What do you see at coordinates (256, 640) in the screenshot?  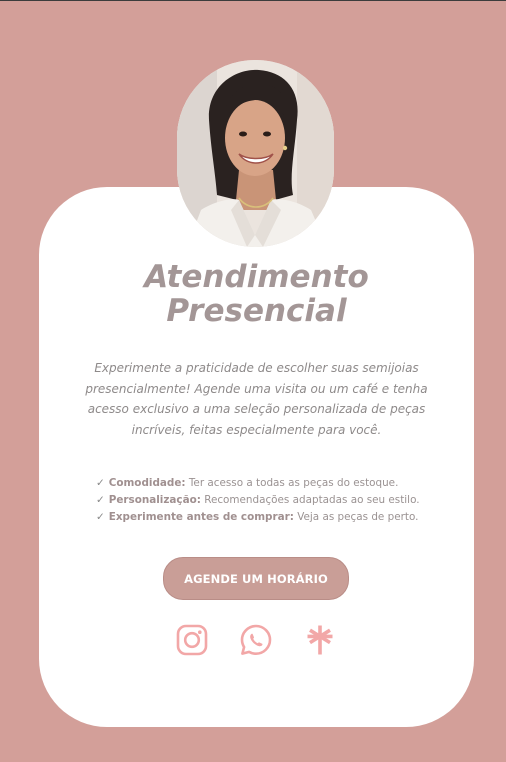 I see `whatsapp-icon` at bounding box center [256, 640].